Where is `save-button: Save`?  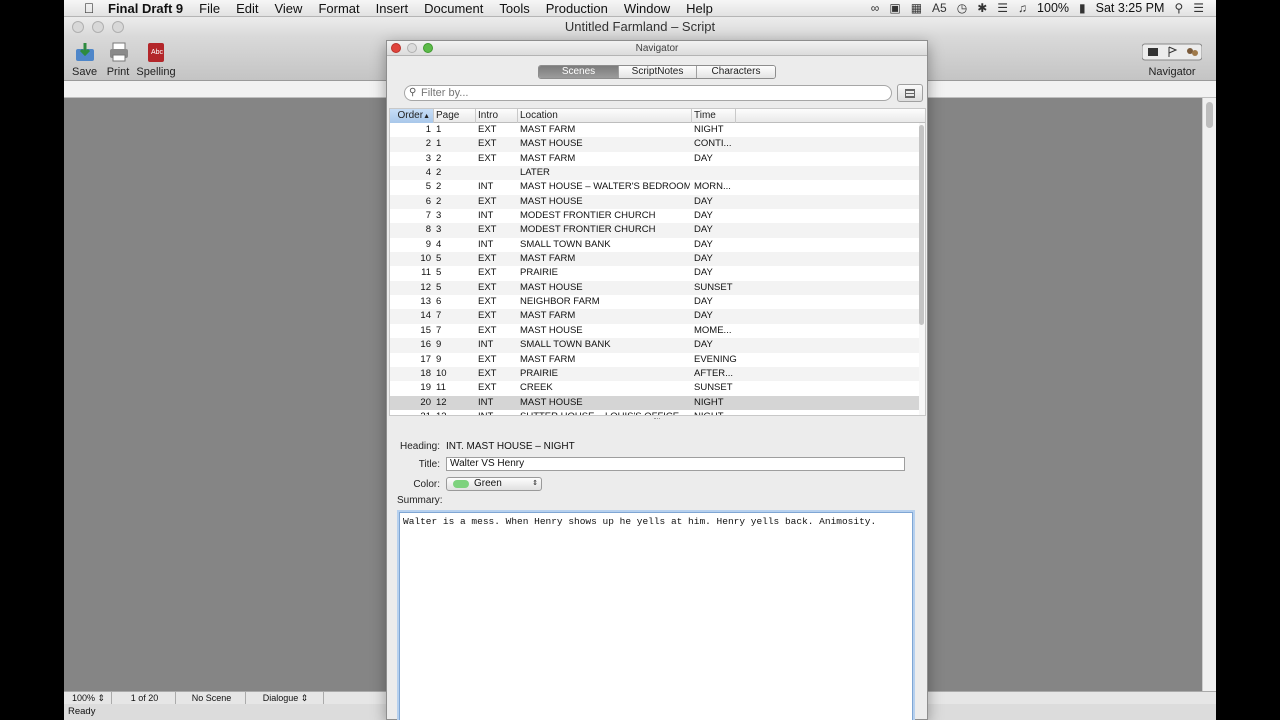
save-button: Save is located at coordinates (84, 59).